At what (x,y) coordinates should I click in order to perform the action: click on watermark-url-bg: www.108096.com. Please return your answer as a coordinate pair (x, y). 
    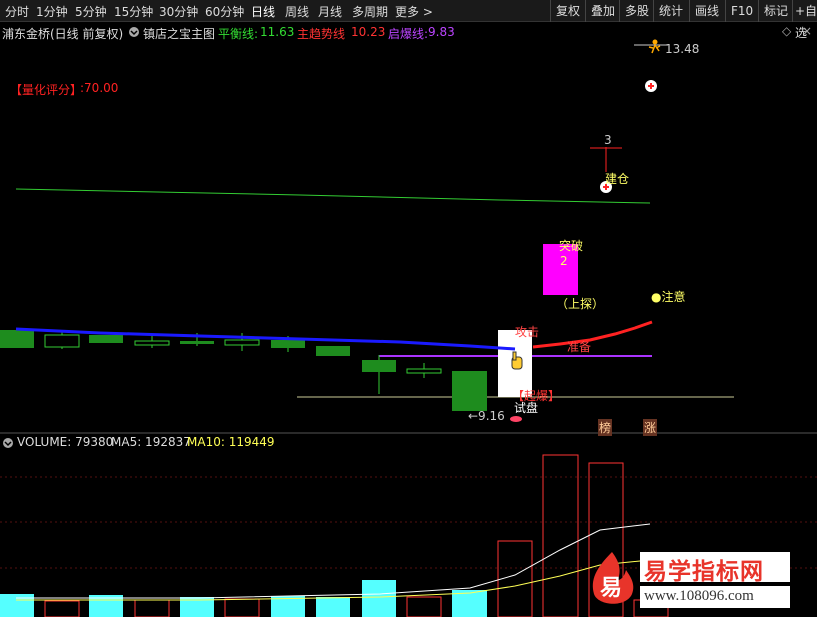
    Looking at the image, I should click on (715, 597).